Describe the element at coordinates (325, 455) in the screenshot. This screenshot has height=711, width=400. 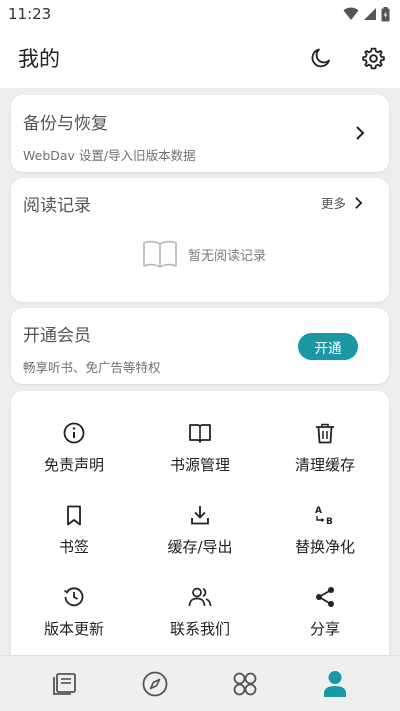
I see `tool-clear-cache: 清理缓存` at that location.